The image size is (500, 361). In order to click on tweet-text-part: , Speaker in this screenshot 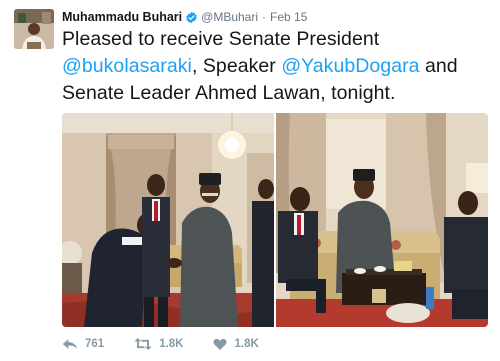, I will do `click(236, 66)`.